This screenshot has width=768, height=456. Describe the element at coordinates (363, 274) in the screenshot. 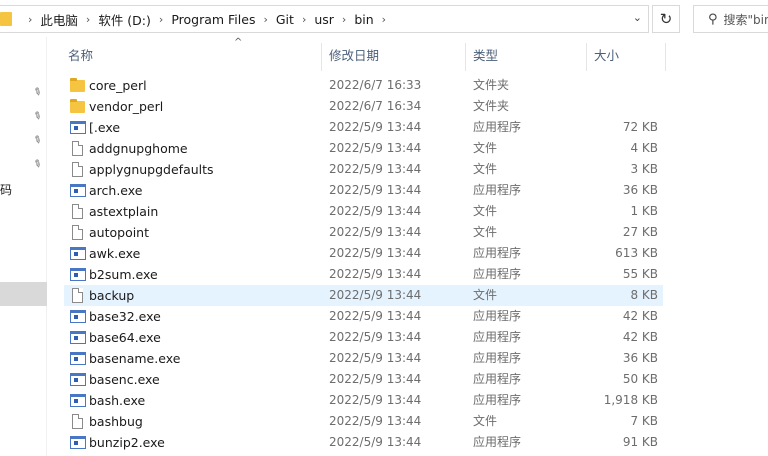

I see `file-row: b2sum.exe 2022/5/9 13:44 应用程序 55 KB` at that location.